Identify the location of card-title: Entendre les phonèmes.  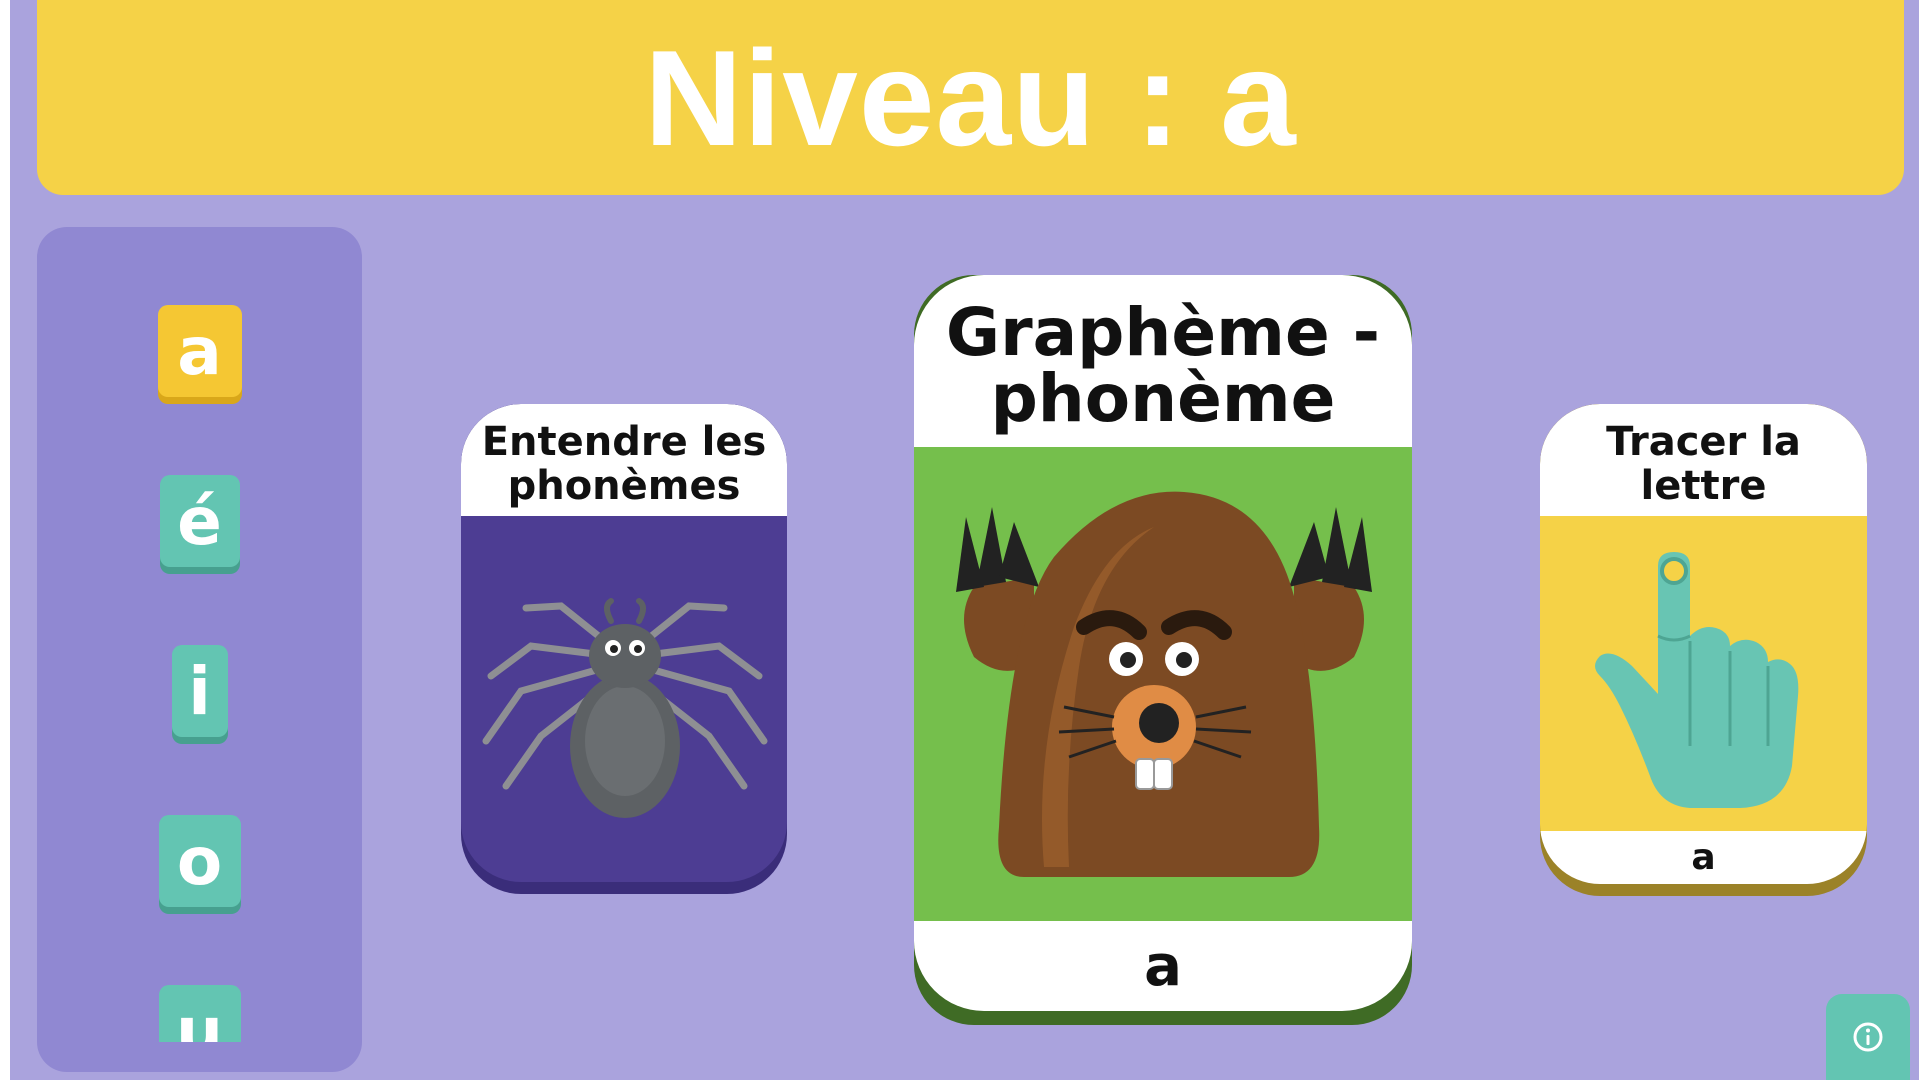
(624, 460).